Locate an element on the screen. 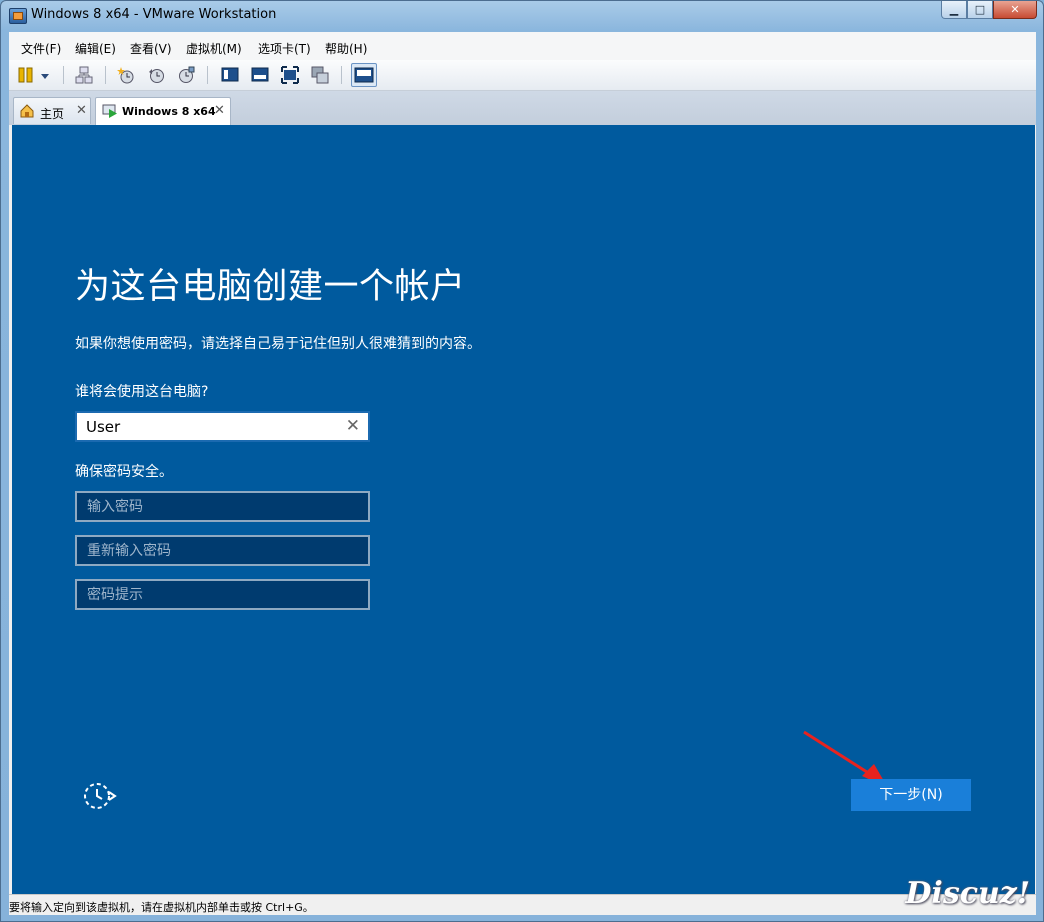 The height and width of the screenshot is (922, 1044). menu-bar: 文件(F) 编辑(E) 查看(V) 虚拟机(M) 选项卡(T) 帮助(H) is located at coordinates (522, 46).